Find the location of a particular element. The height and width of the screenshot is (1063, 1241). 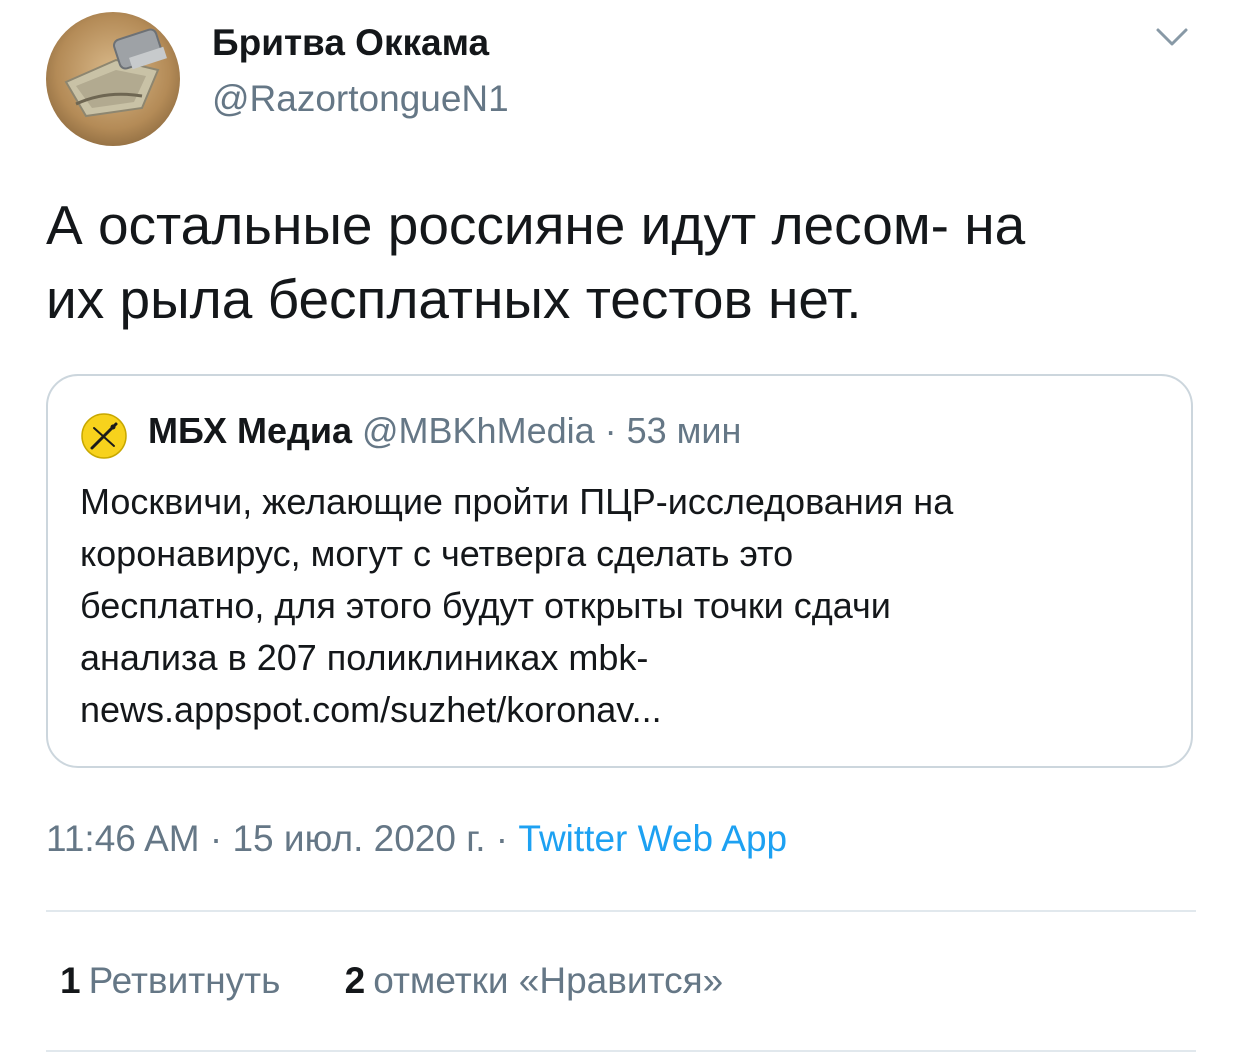

razor-blade-photo-icon is located at coordinates (113, 79).